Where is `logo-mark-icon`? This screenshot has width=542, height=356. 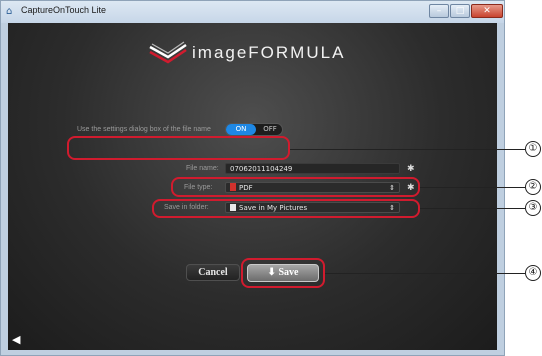
logo-mark-icon is located at coordinates (168, 52).